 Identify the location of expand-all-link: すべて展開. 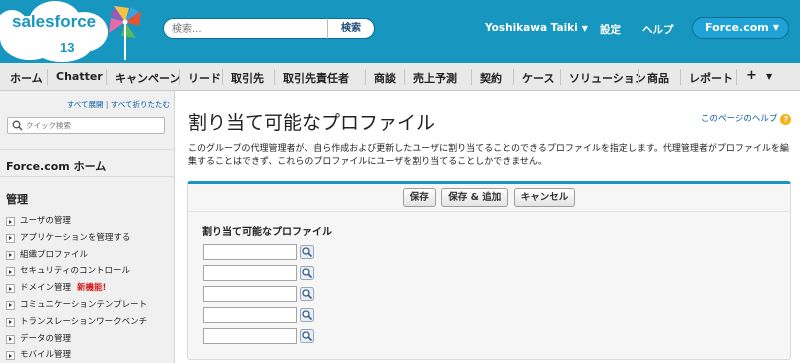
(85, 104).